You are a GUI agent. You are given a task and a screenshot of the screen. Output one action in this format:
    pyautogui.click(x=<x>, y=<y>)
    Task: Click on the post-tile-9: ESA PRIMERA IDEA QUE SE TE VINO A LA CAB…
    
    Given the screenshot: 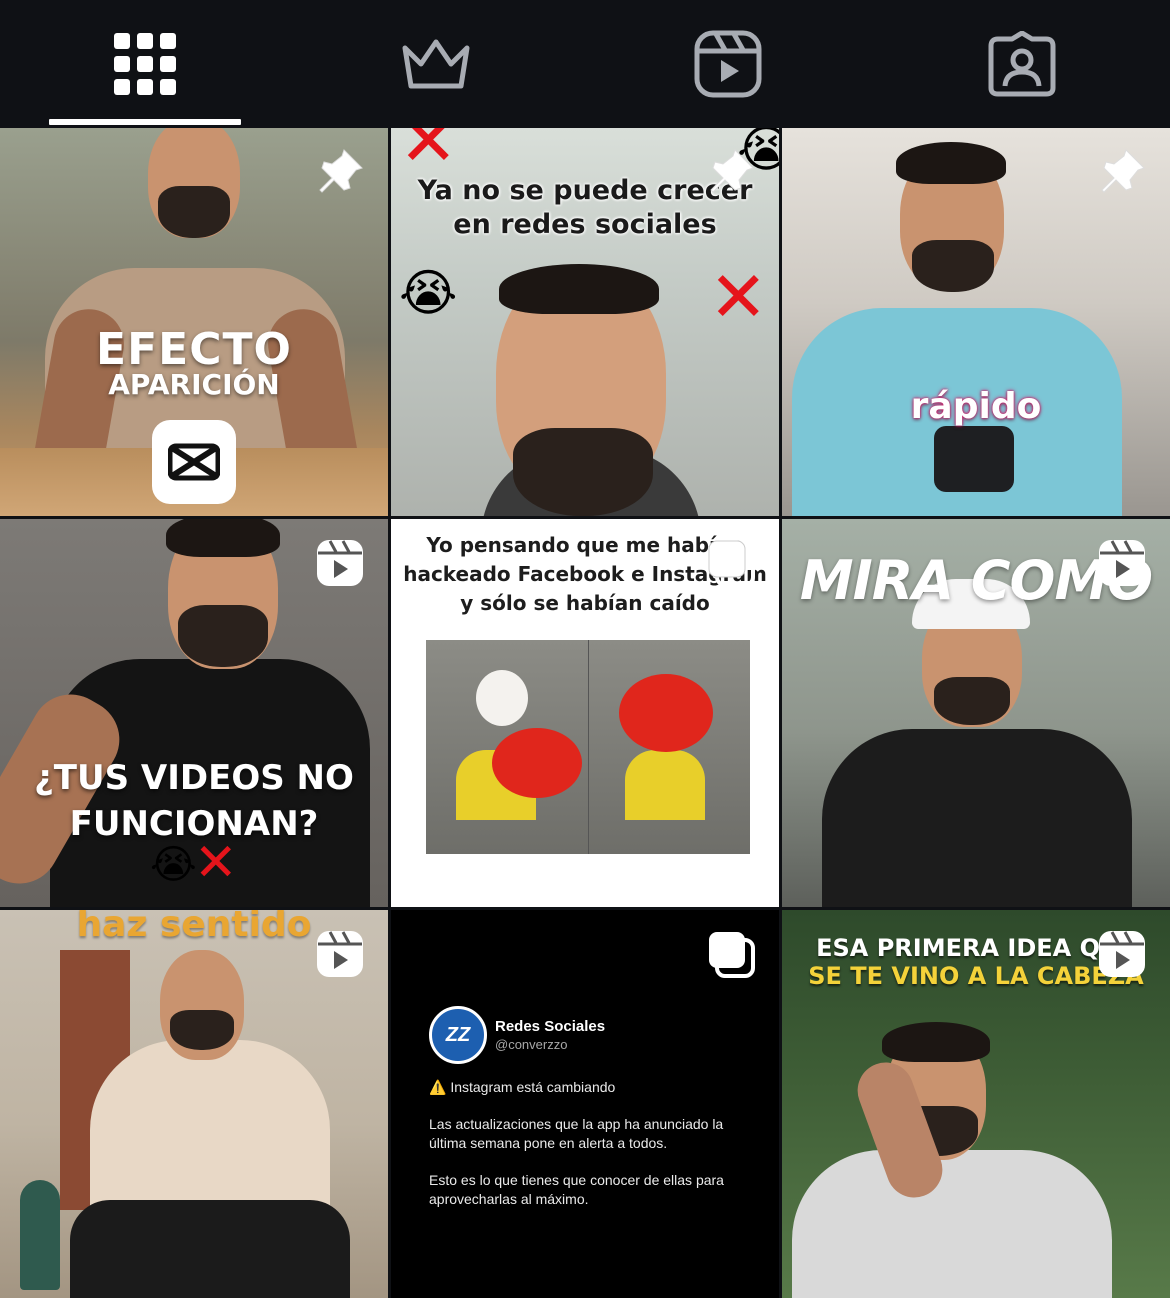 What is the action you would take?
    pyautogui.click(x=976, y=1104)
    